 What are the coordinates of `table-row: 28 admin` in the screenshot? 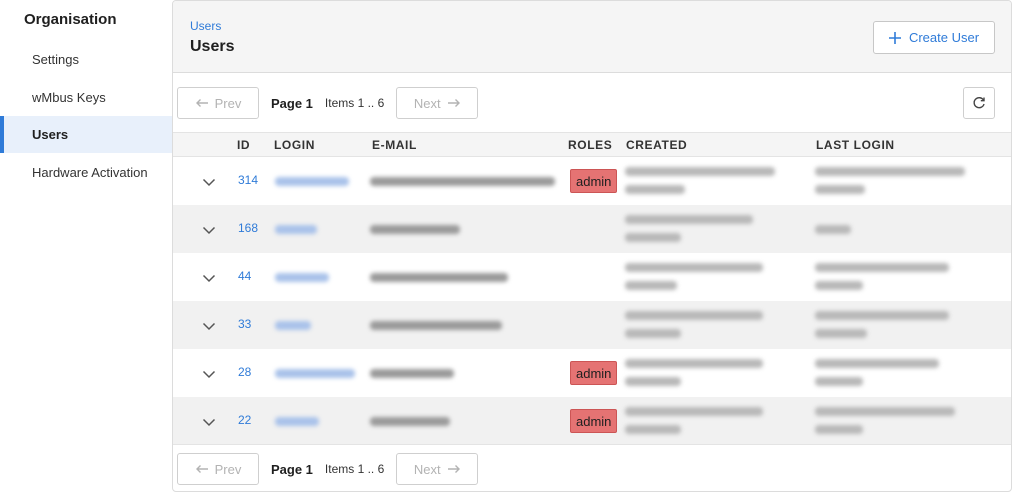 It's located at (592, 373).